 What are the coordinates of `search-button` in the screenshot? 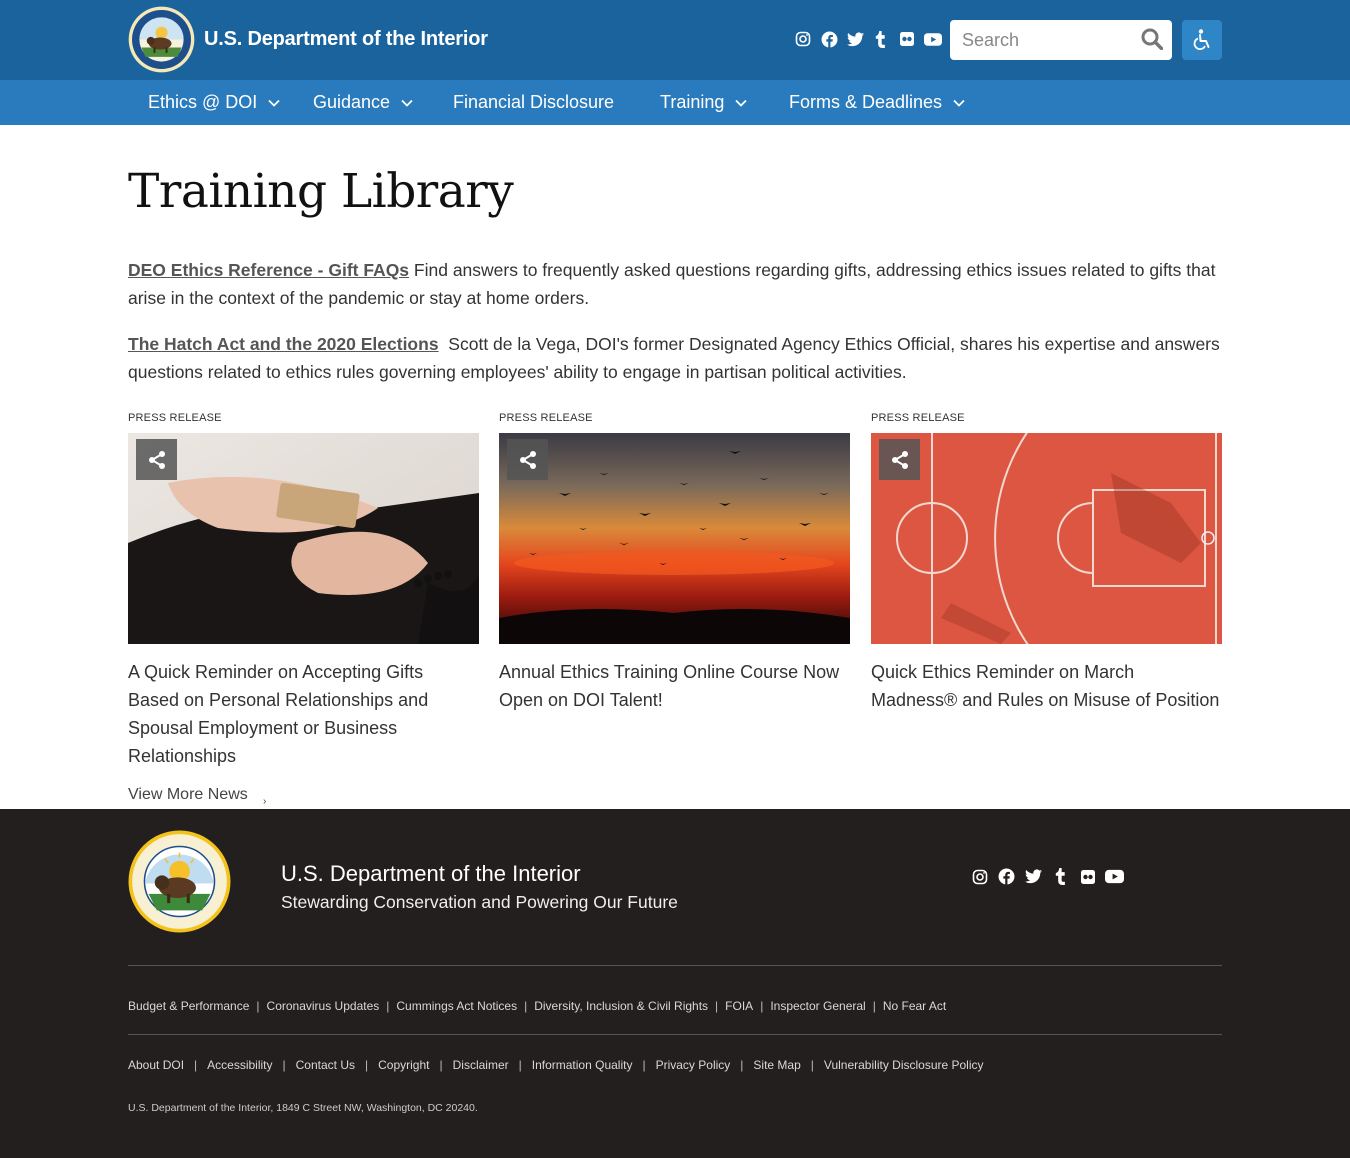 It's located at (1152, 40).